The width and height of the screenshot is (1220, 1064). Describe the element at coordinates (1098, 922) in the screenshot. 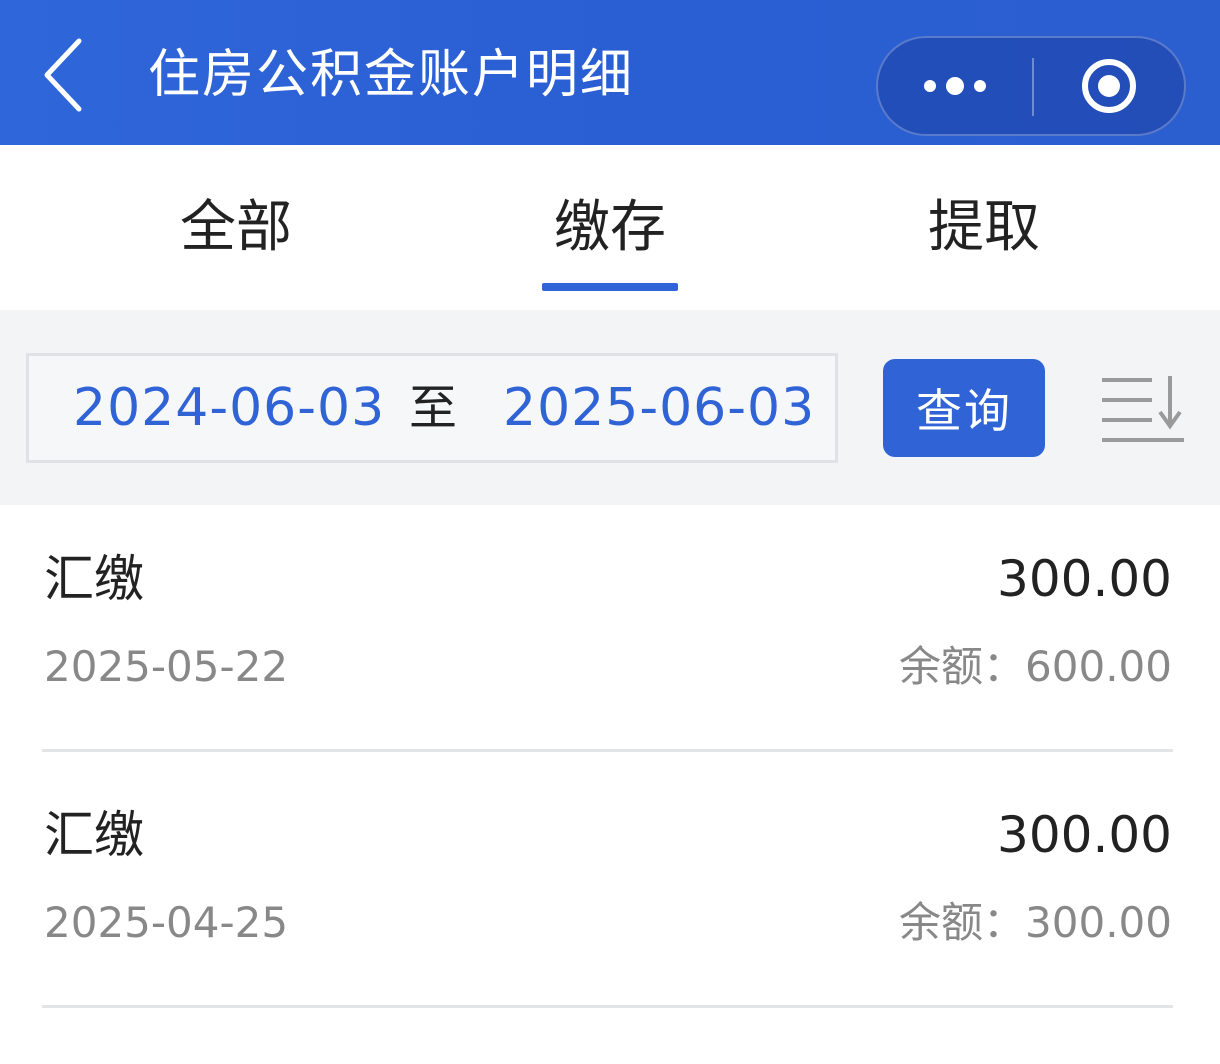

I see `balance-value: 300.00` at that location.